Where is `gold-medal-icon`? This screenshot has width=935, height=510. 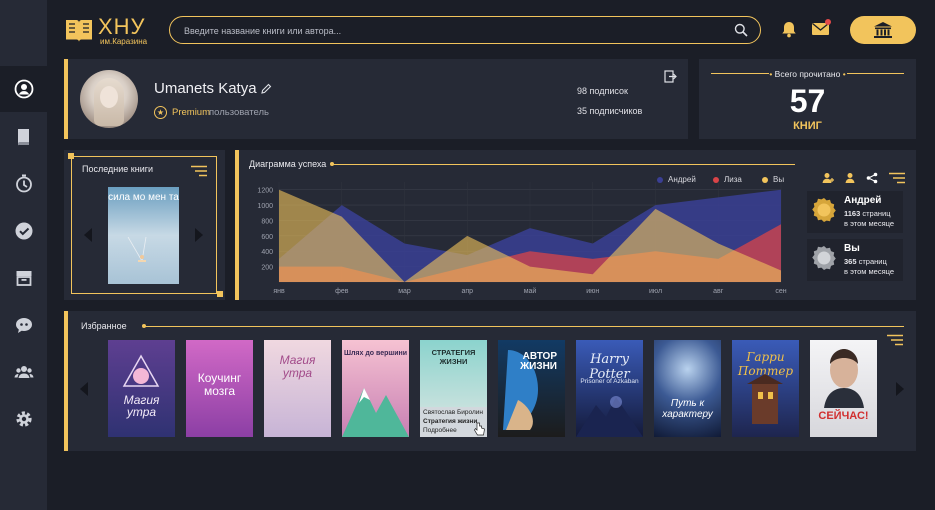 gold-medal-icon is located at coordinates (824, 210).